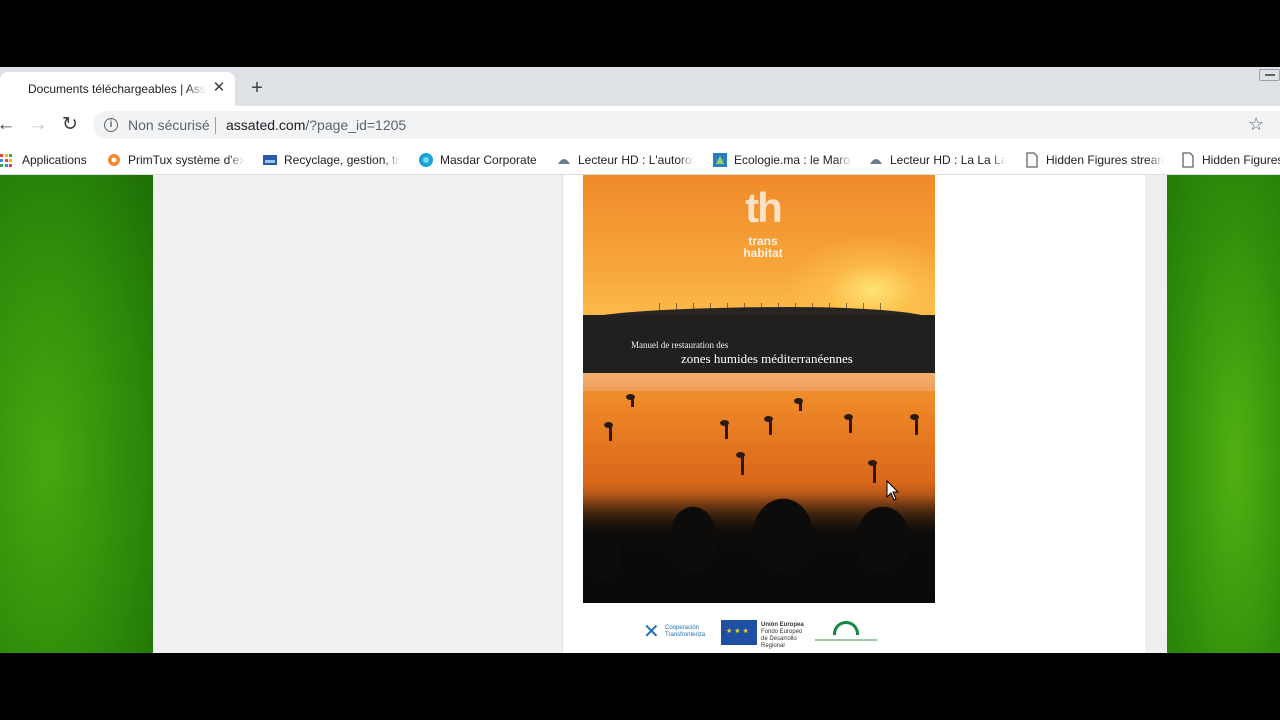 This screenshot has height=720, width=1280. I want to click on bookmark-label: Lecteur HD : La La Land, so click(948, 160).